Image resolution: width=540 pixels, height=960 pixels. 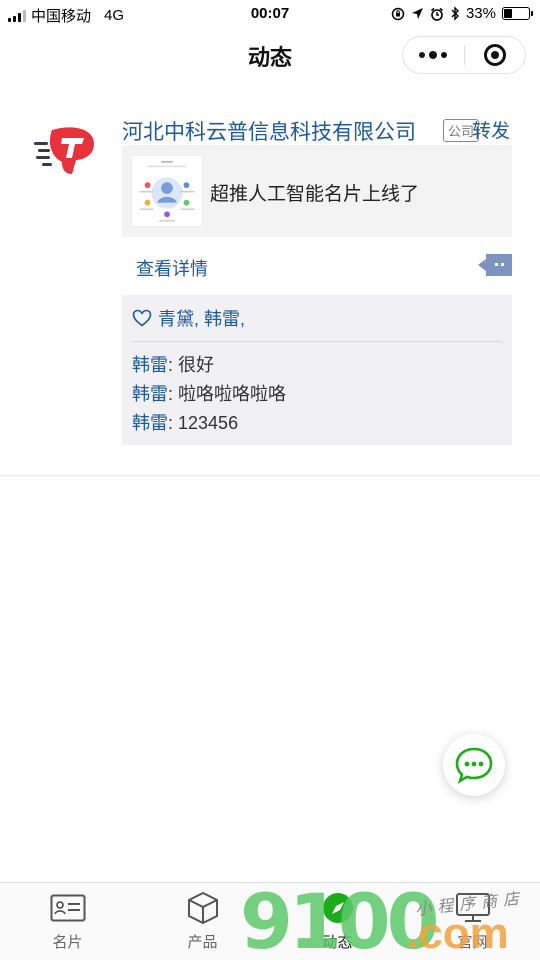 I want to click on bottom-tab-bar: 名片 产品 动态 官网, so click(x=270, y=921).